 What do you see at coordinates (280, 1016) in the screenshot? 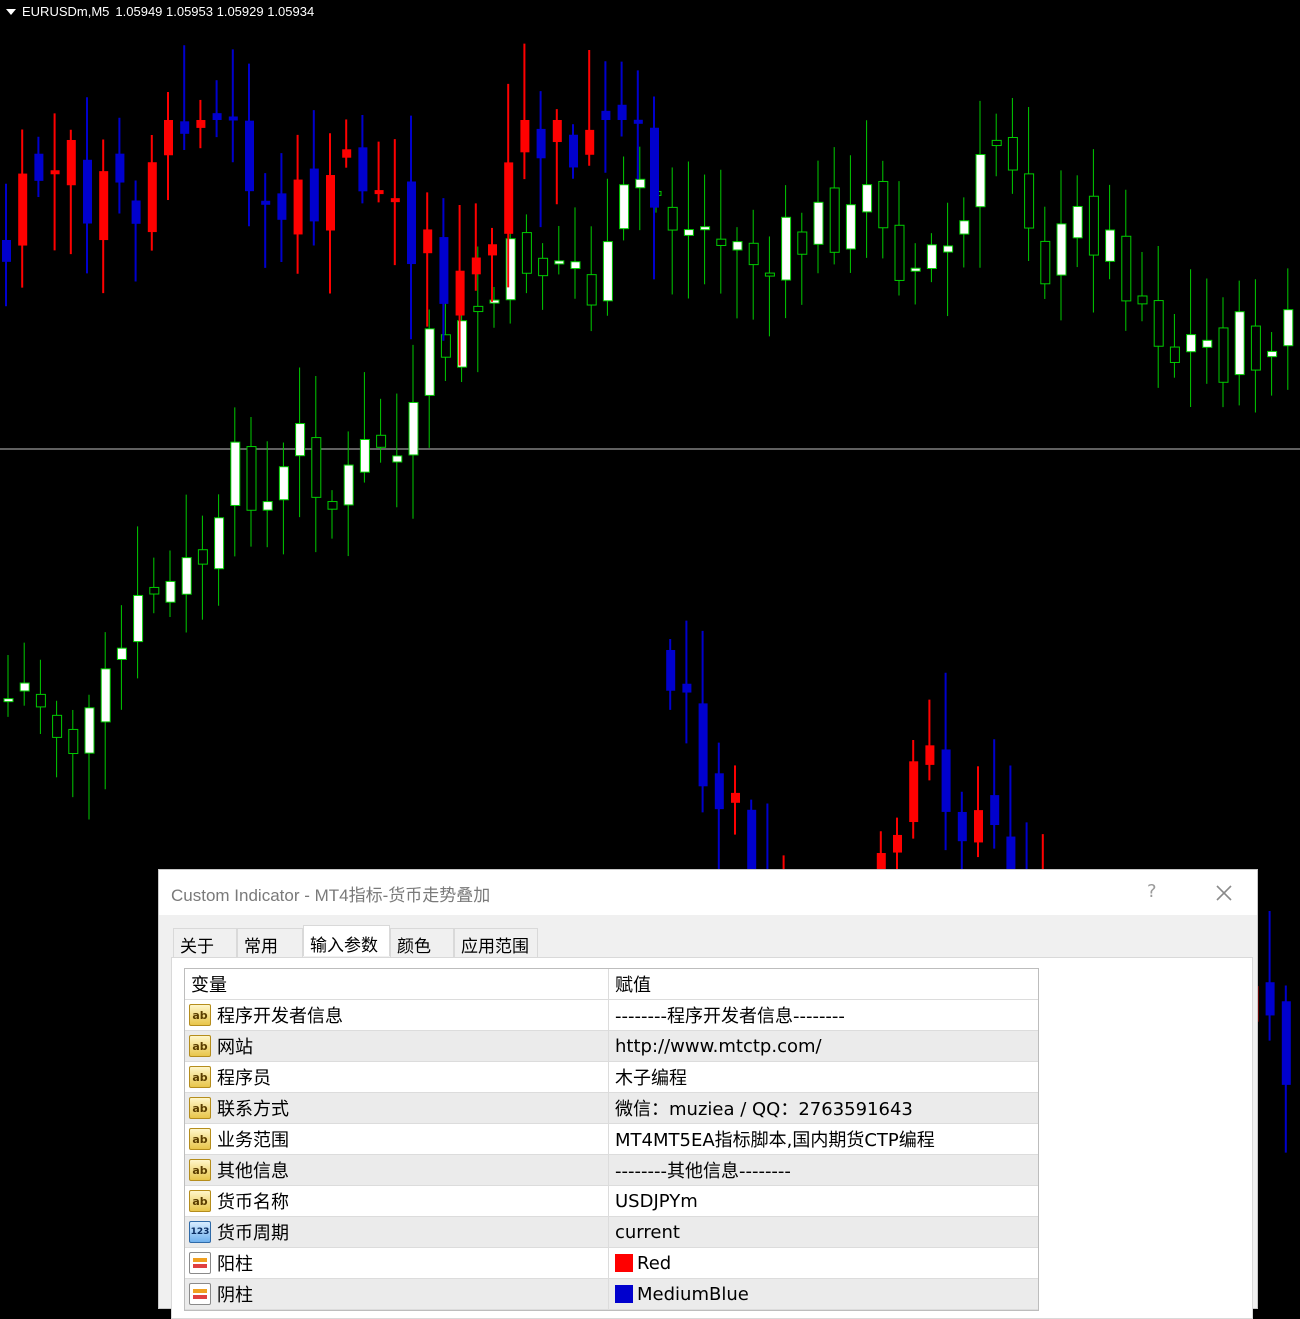
I see `param-name: 程序开发者信息` at bounding box center [280, 1016].